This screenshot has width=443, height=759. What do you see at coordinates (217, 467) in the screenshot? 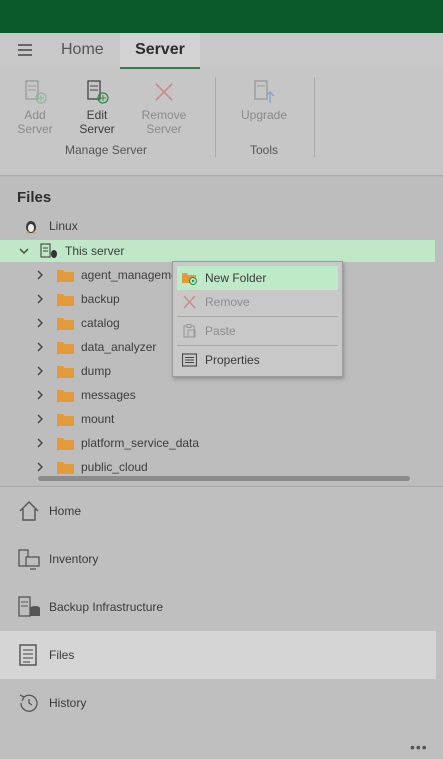
I see `tree-item-folder: public_cloud` at bounding box center [217, 467].